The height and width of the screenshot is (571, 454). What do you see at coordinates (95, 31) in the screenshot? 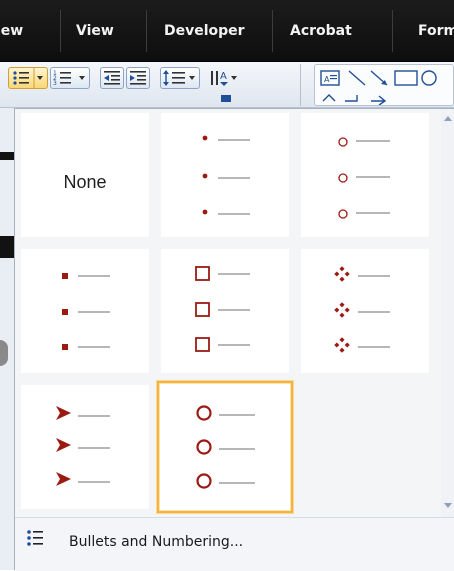
I see `tab-view: View` at bounding box center [95, 31].